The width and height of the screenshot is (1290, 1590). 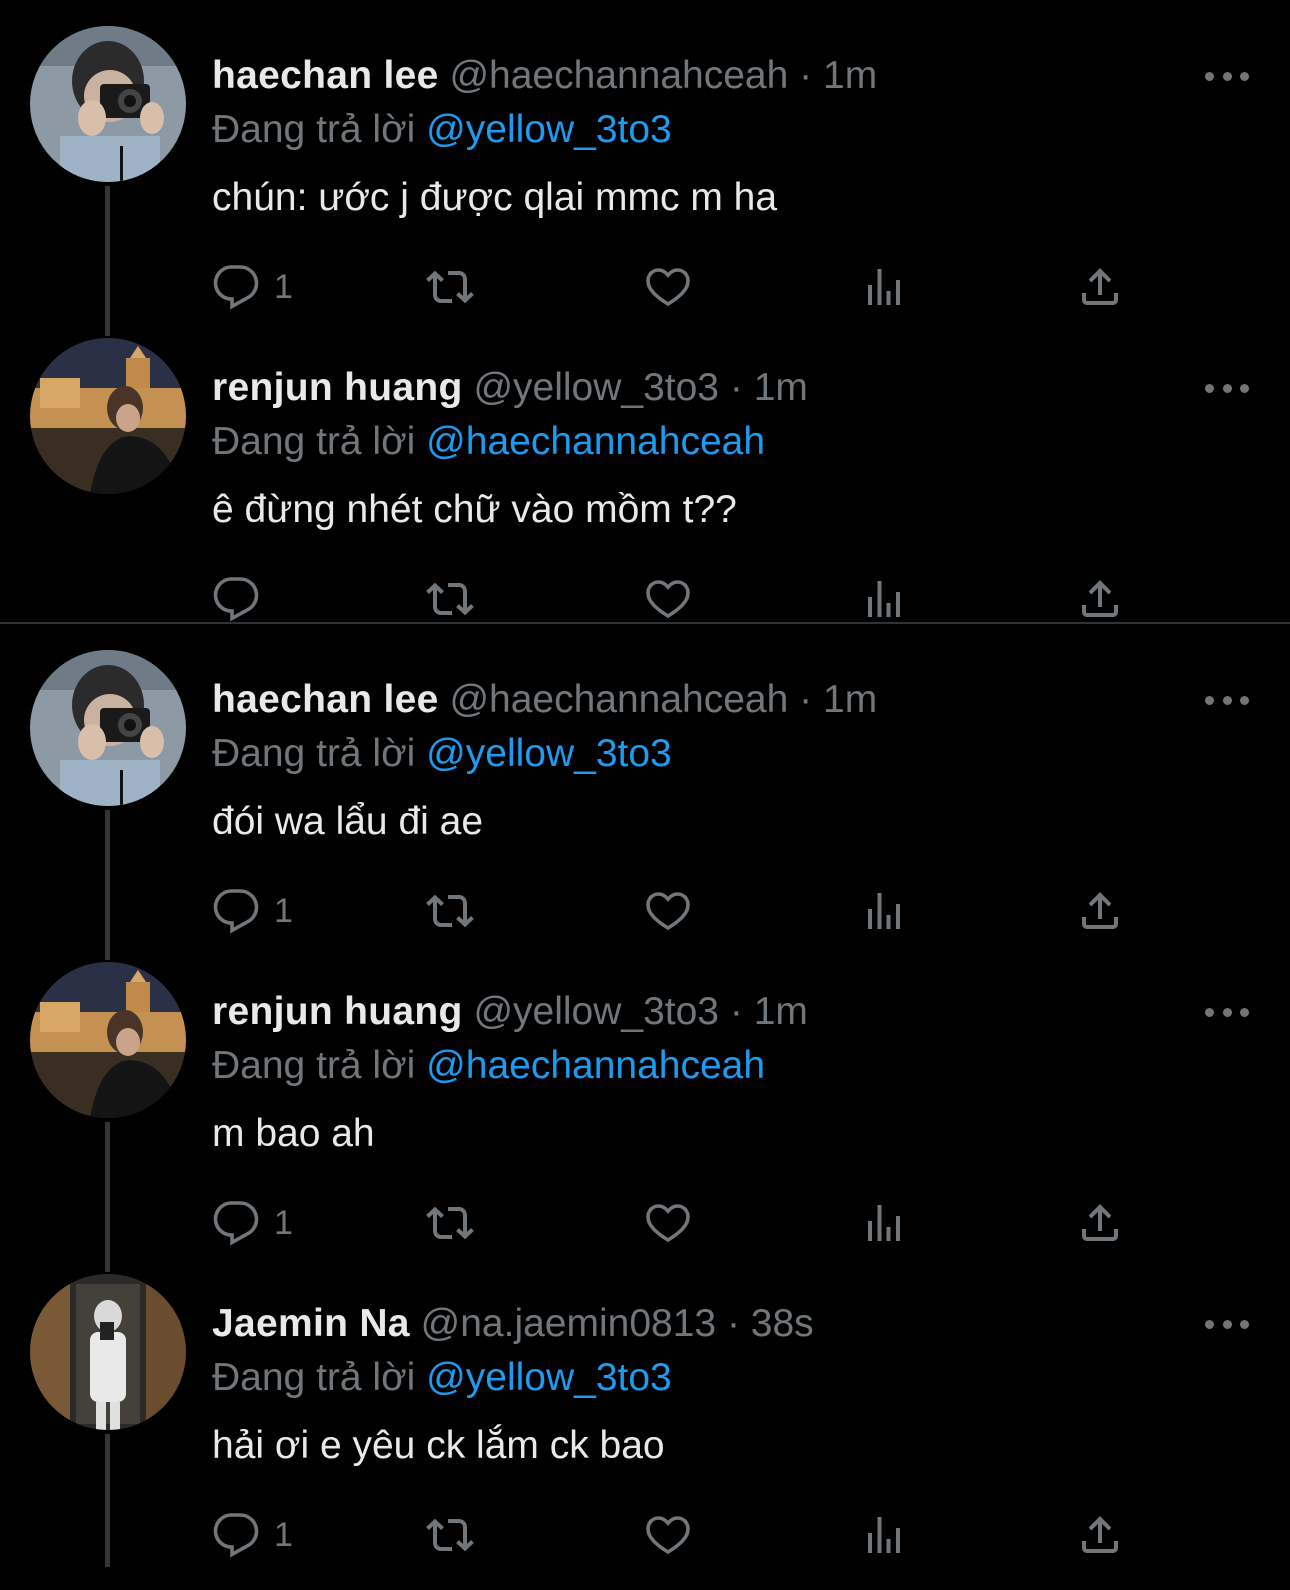 I want to click on reply-button, so click(x=243, y=599).